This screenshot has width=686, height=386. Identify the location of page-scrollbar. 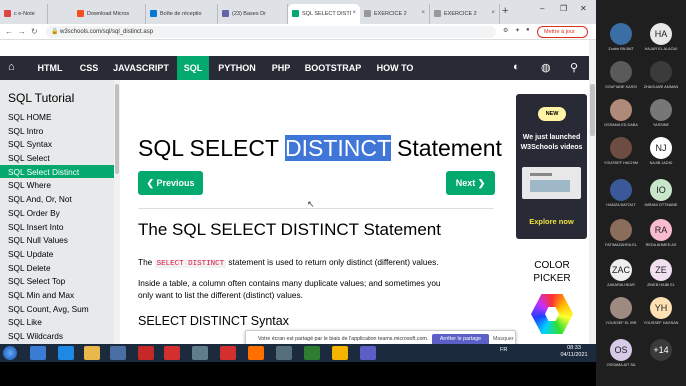
(592, 192).